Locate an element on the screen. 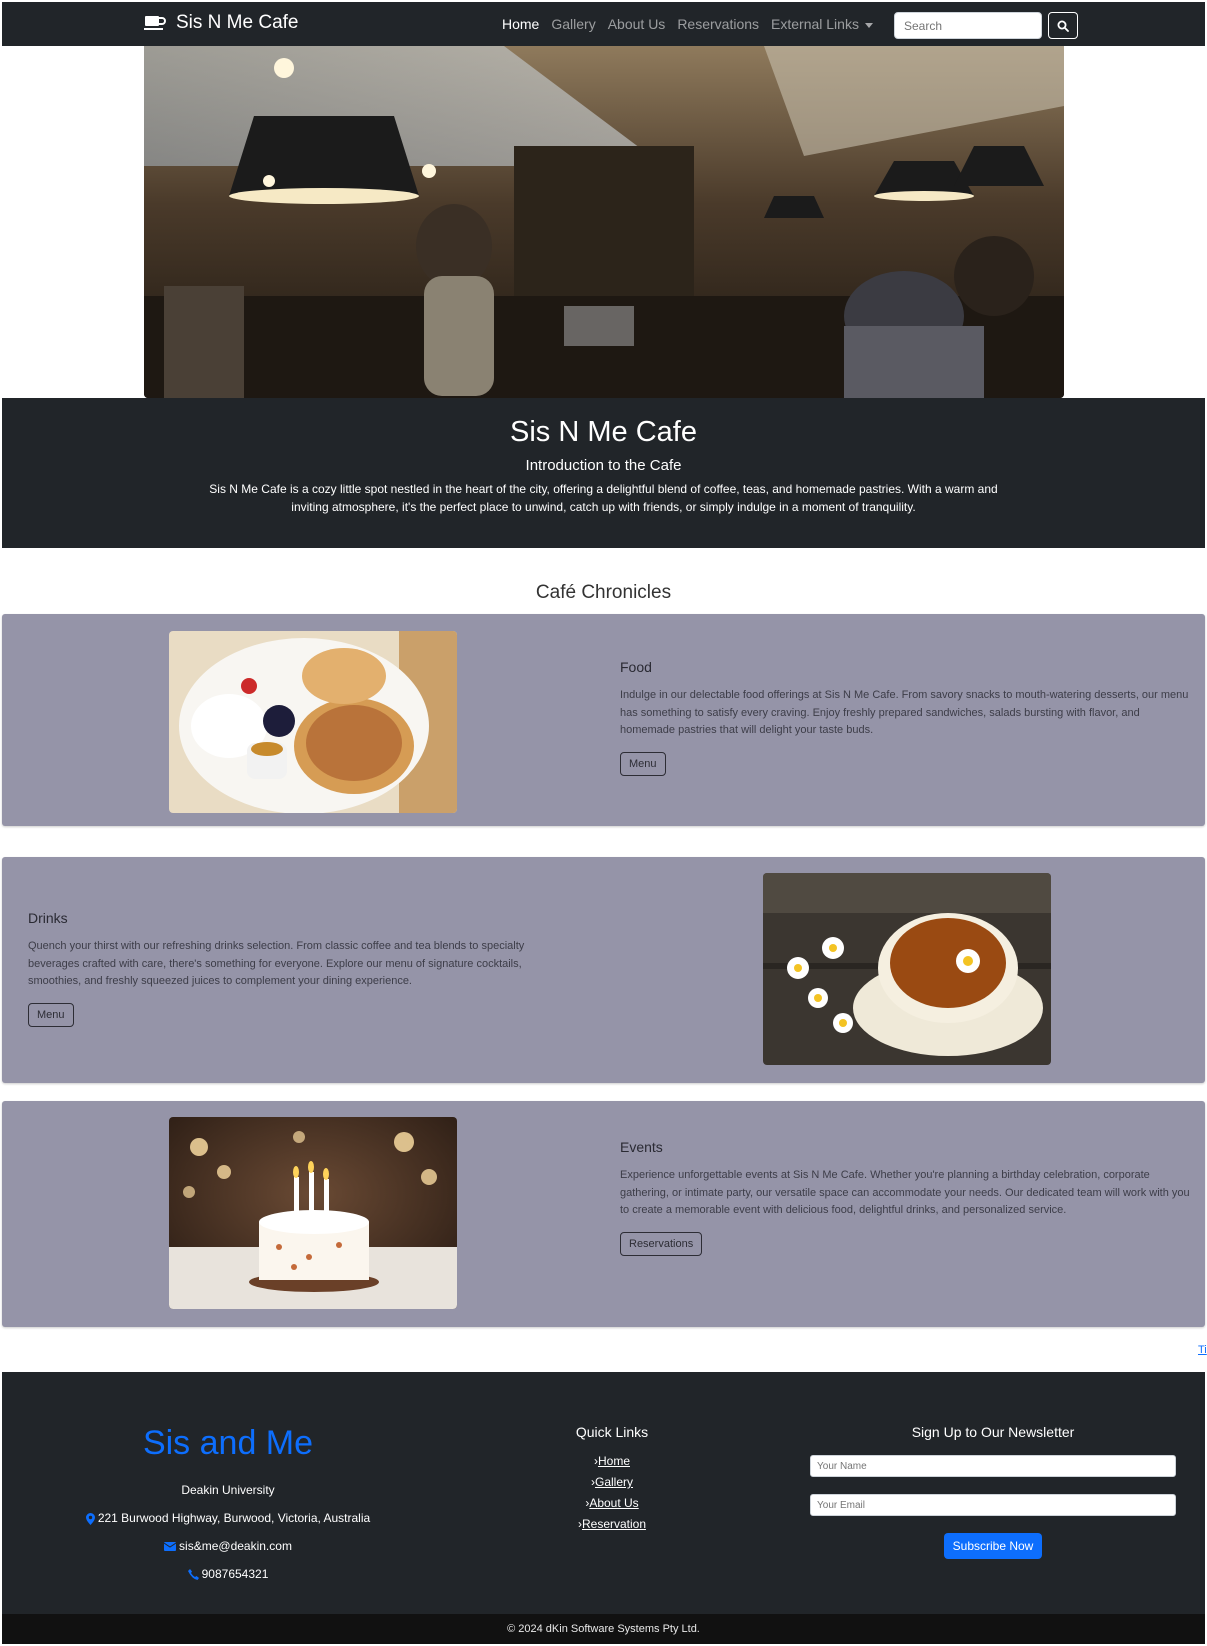 This screenshot has width=1207, height=1646. nav-reservations: Reservations is located at coordinates (718, 24).